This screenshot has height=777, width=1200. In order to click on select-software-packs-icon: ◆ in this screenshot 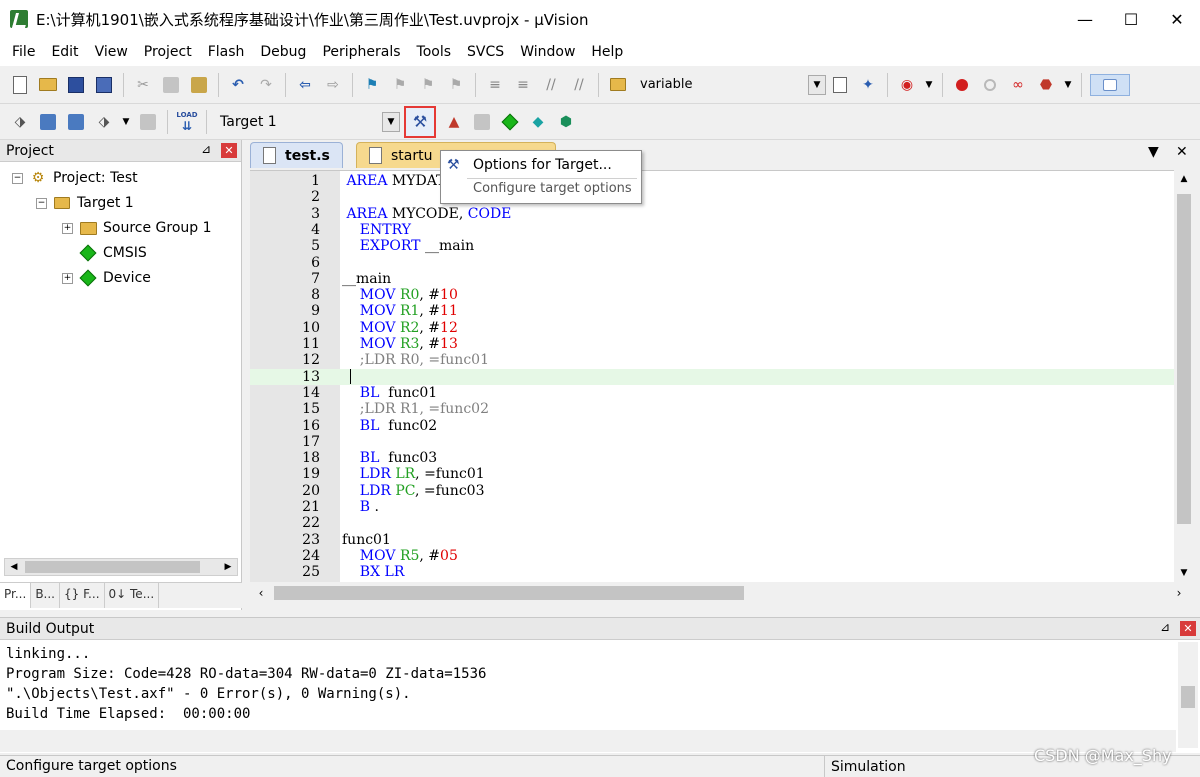, I will do `click(538, 122)`.